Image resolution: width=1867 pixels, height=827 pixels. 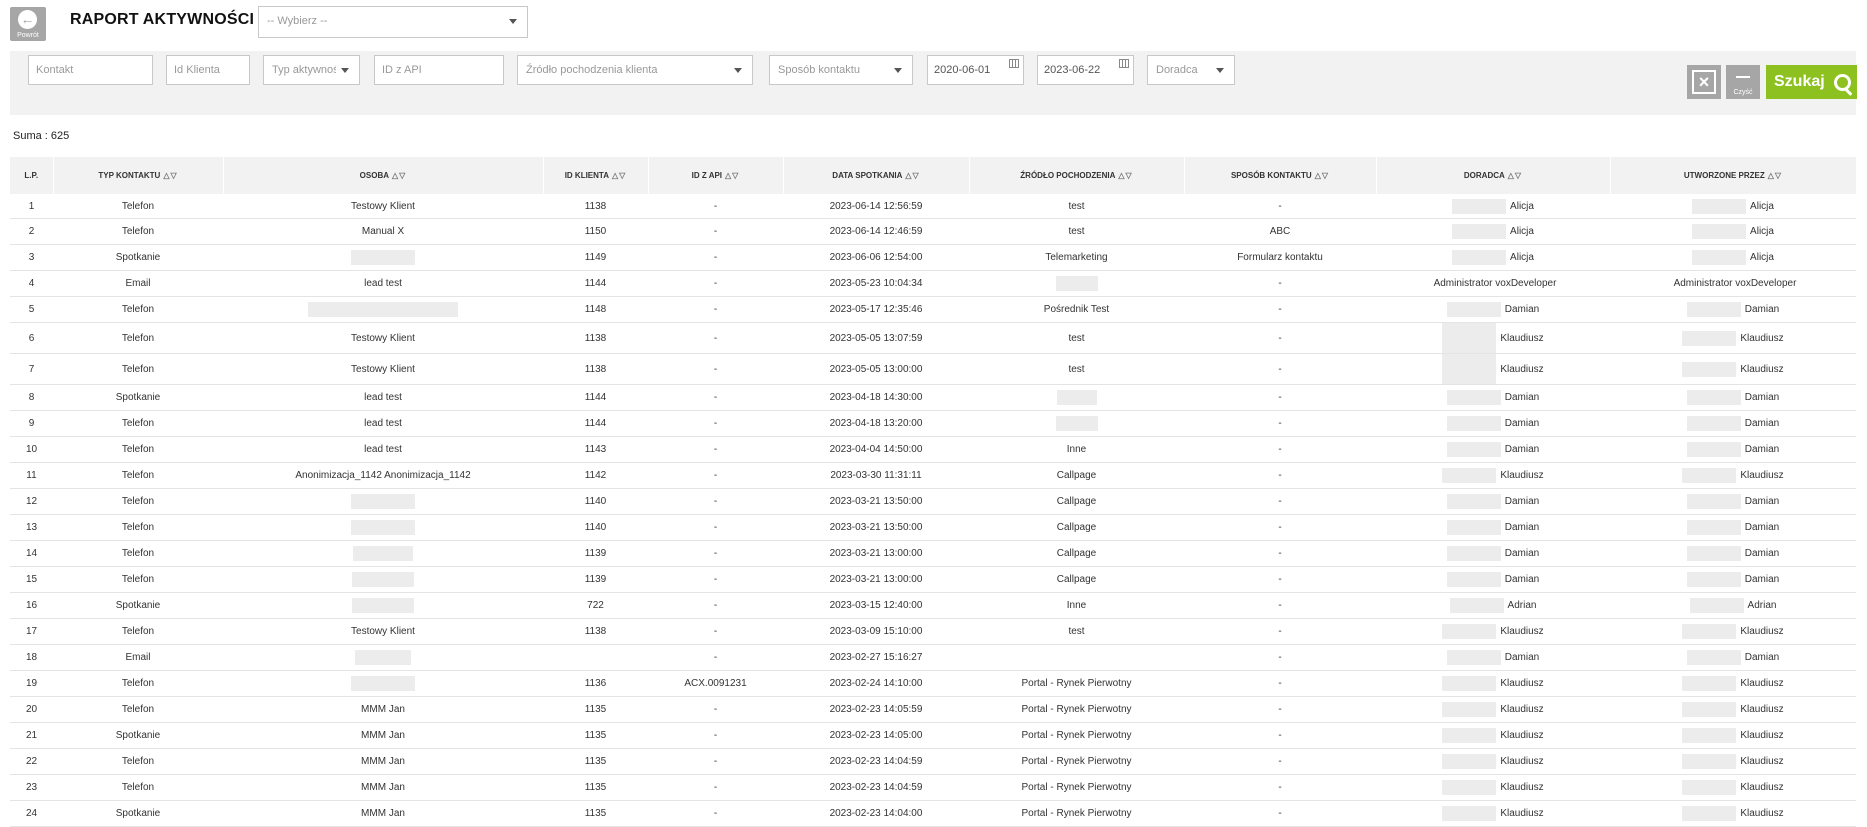 What do you see at coordinates (439, 70) in the screenshot?
I see `id-z-api-input` at bounding box center [439, 70].